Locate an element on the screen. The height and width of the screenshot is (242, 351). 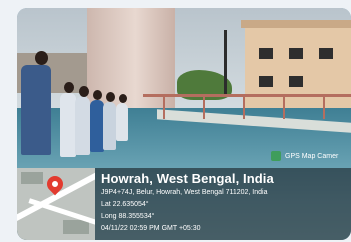
gps-map-camera-icon is located at coordinates (276, 156).